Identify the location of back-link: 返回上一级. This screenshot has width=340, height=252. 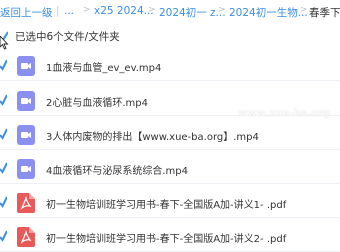
(26, 12).